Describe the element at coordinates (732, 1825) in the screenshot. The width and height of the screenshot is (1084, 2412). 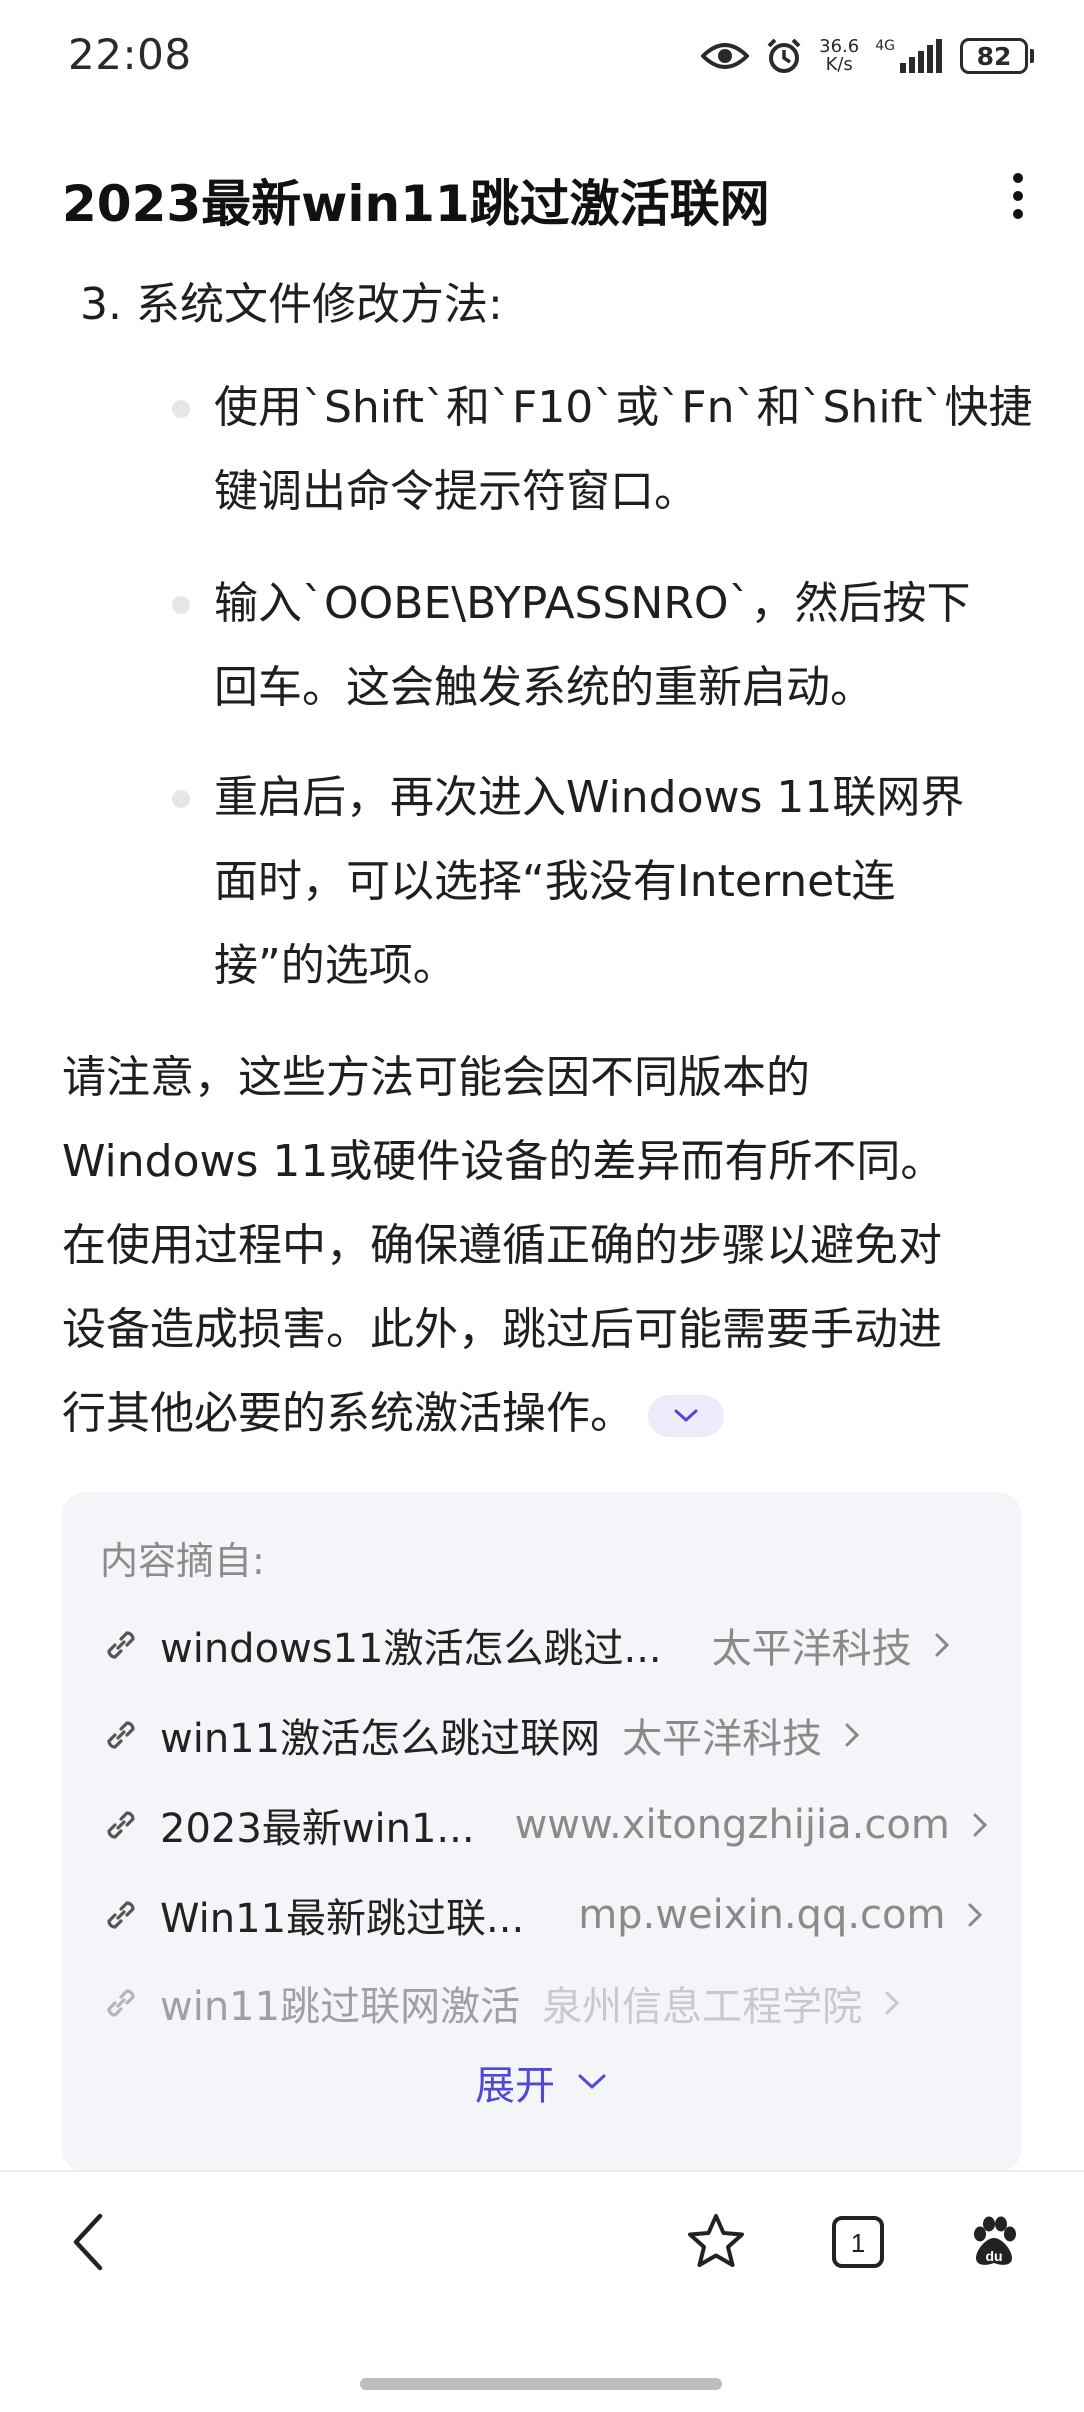
I see `source-site: www.xitongzhijia.com` at that location.